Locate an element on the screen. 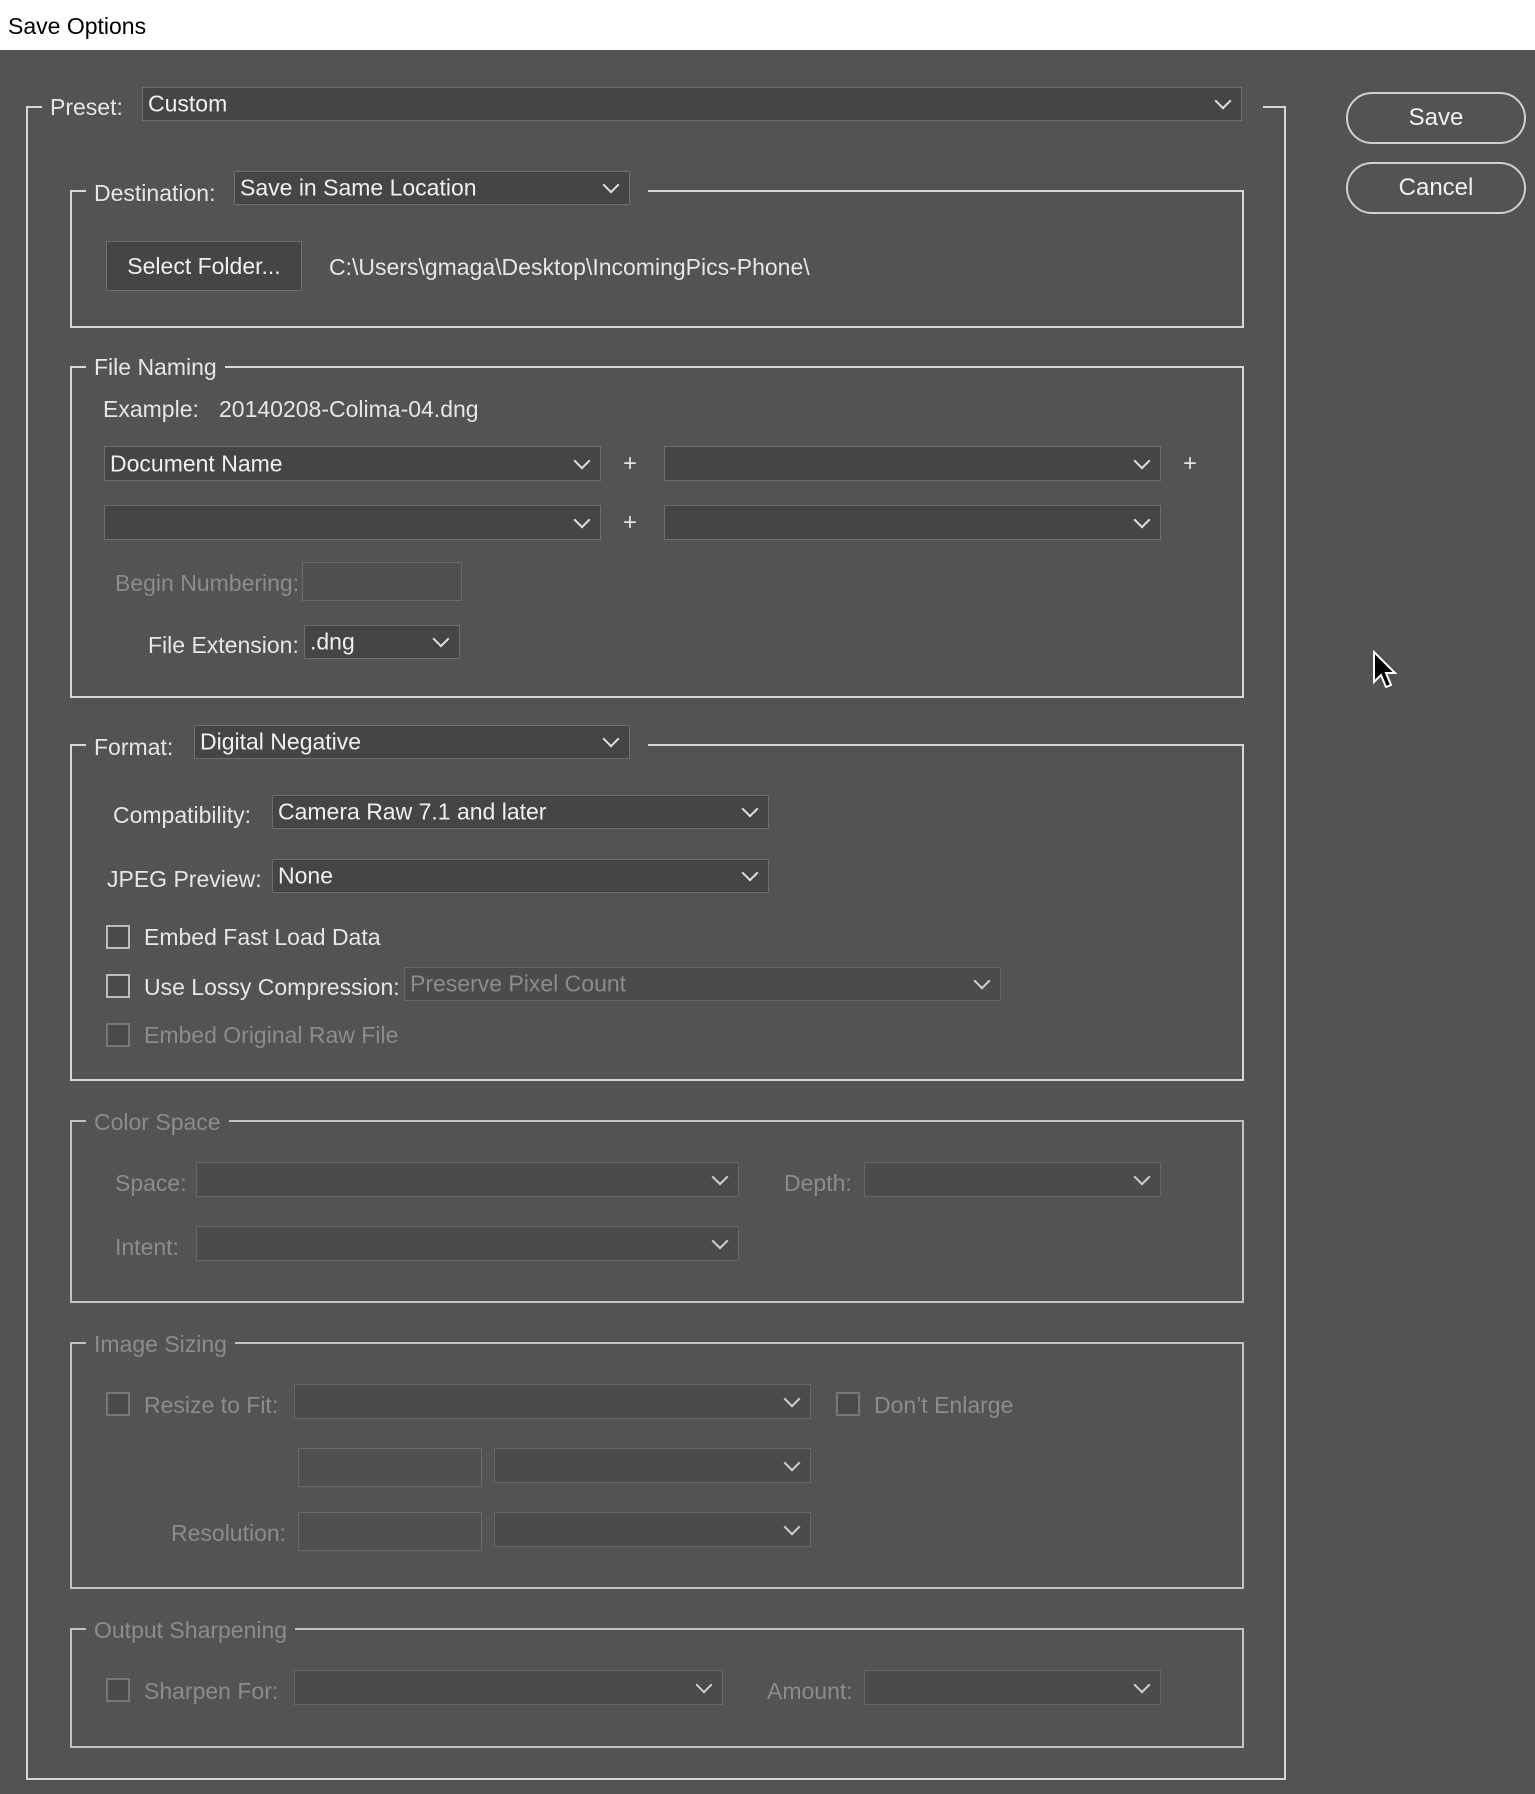 The image size is (1535, 1794). format-value: Digital Negative is located at coordinates (281, 741).